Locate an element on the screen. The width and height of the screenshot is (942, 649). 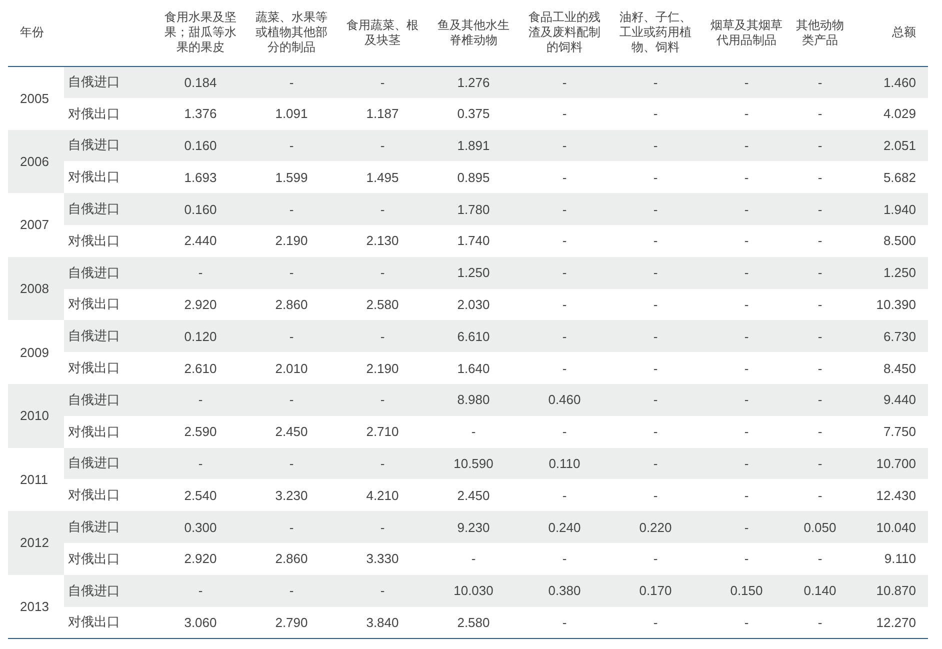
table-cell: 10.030 is located at coordinates (473, 590).